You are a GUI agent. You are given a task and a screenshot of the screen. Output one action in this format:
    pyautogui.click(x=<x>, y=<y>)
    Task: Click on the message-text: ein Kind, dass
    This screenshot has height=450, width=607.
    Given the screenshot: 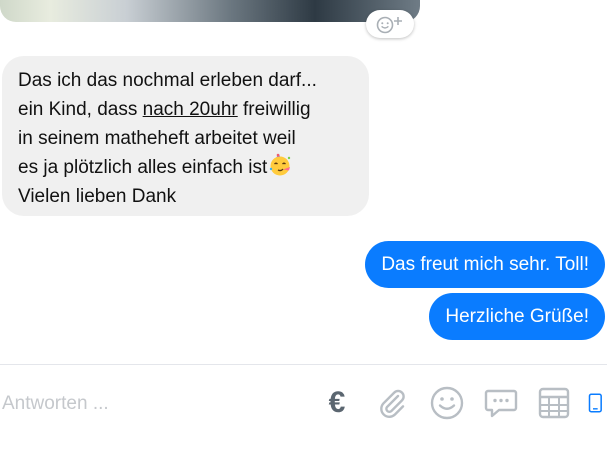 What is the action you would take?
    pyautogui.click(x=80, y=109)
    